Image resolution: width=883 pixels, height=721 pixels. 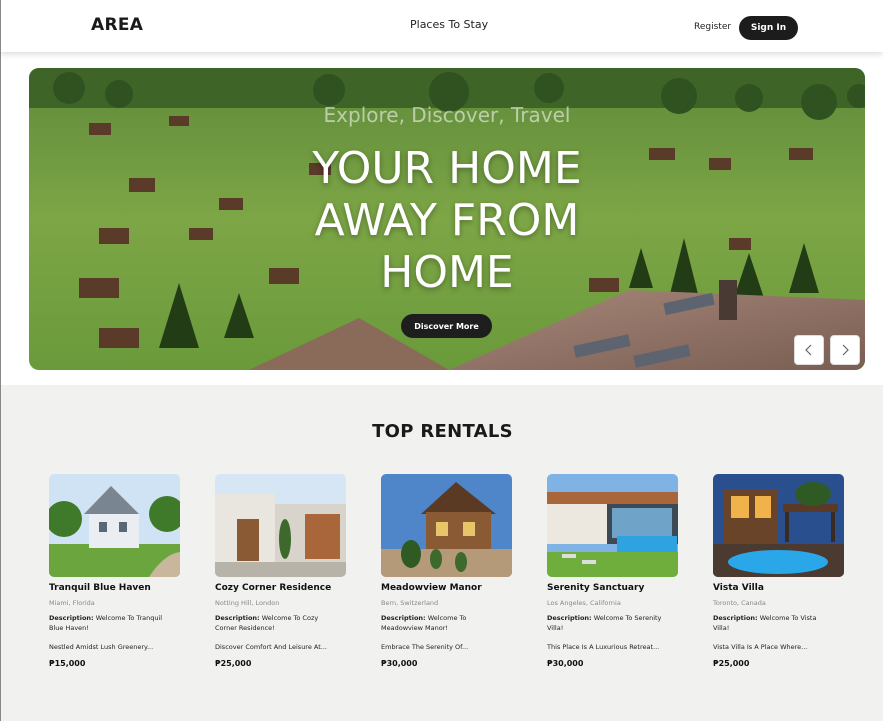 What do you see at coordinates (447, 115) in the screenshot?
I see `hero-tagline: Explore, Discover, Travel` at bounding box center [447, 115].